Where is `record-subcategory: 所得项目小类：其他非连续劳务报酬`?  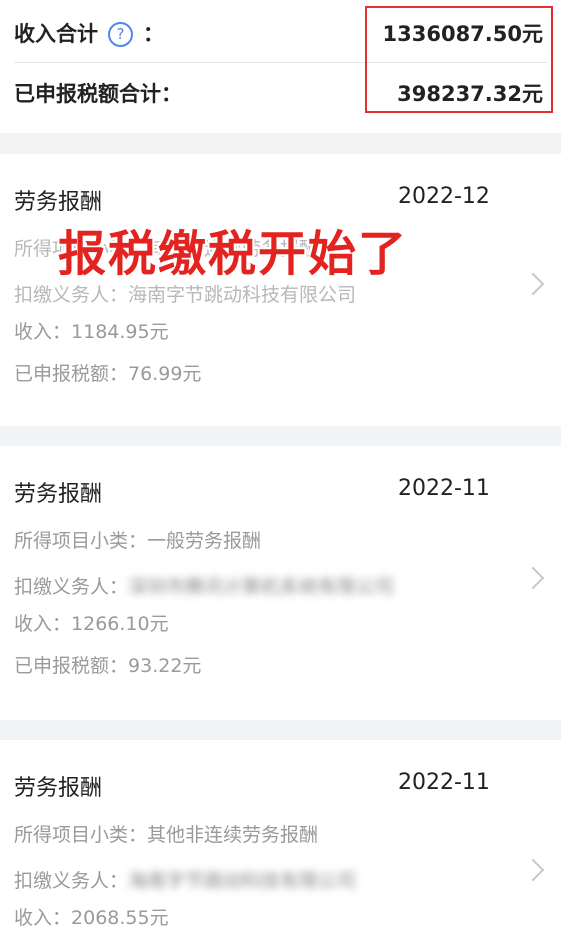 record-subcategory: 所得项目小类：其他非连续劳务报酬 is located at coordinates (166, 833).